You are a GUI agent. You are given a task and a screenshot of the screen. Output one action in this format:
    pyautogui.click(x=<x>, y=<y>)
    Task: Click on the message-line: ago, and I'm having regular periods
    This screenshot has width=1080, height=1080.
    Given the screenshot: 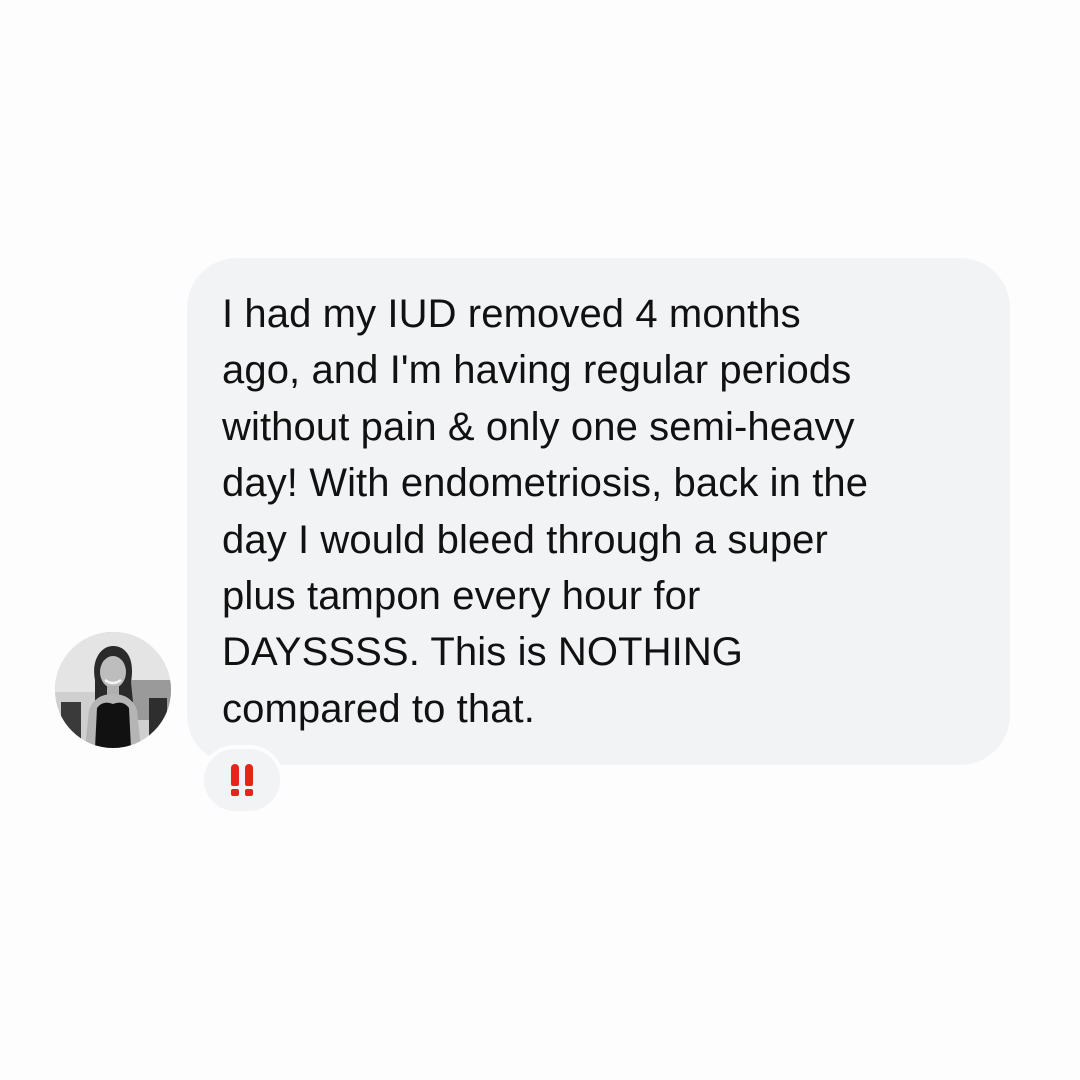 What is the action you would take?
    pyautogui.click(x=537, y=370)
    